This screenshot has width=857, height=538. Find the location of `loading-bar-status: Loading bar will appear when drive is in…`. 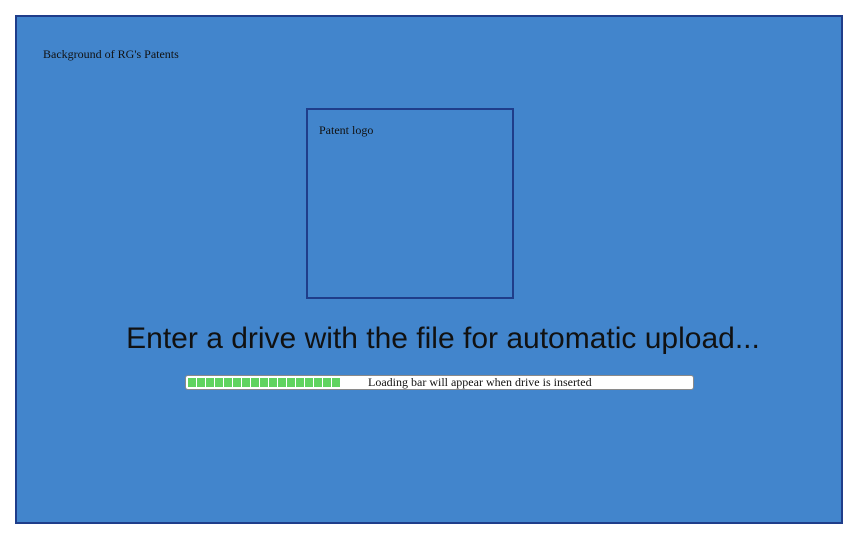

loading-bar-status: Loading bar will appear when drive is in… is located at coordinates (480, 382).